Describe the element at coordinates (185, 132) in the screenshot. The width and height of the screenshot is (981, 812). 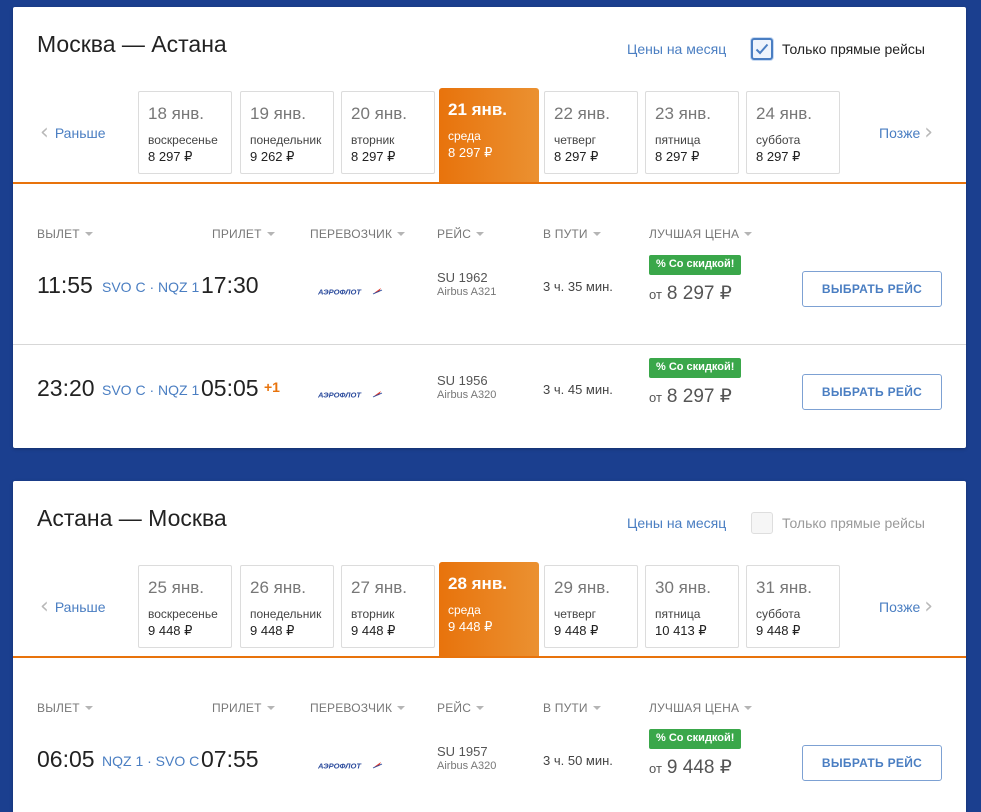
I see `date-card: 18 янв. воскресенье 8 297 ₽` at that location.